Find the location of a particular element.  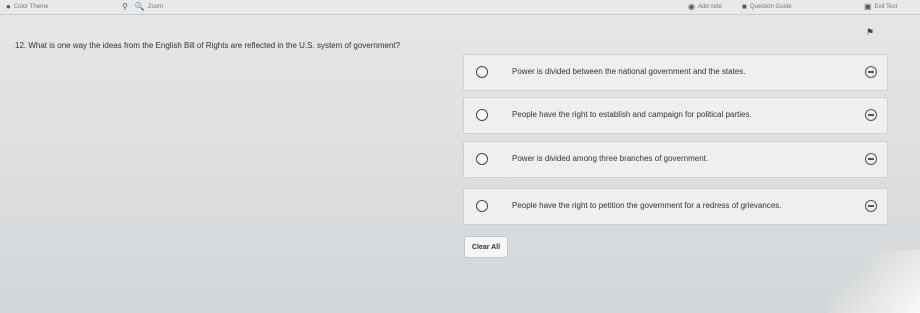

zoom-out-icon: ⚲ is located at coordinates (125, 7).